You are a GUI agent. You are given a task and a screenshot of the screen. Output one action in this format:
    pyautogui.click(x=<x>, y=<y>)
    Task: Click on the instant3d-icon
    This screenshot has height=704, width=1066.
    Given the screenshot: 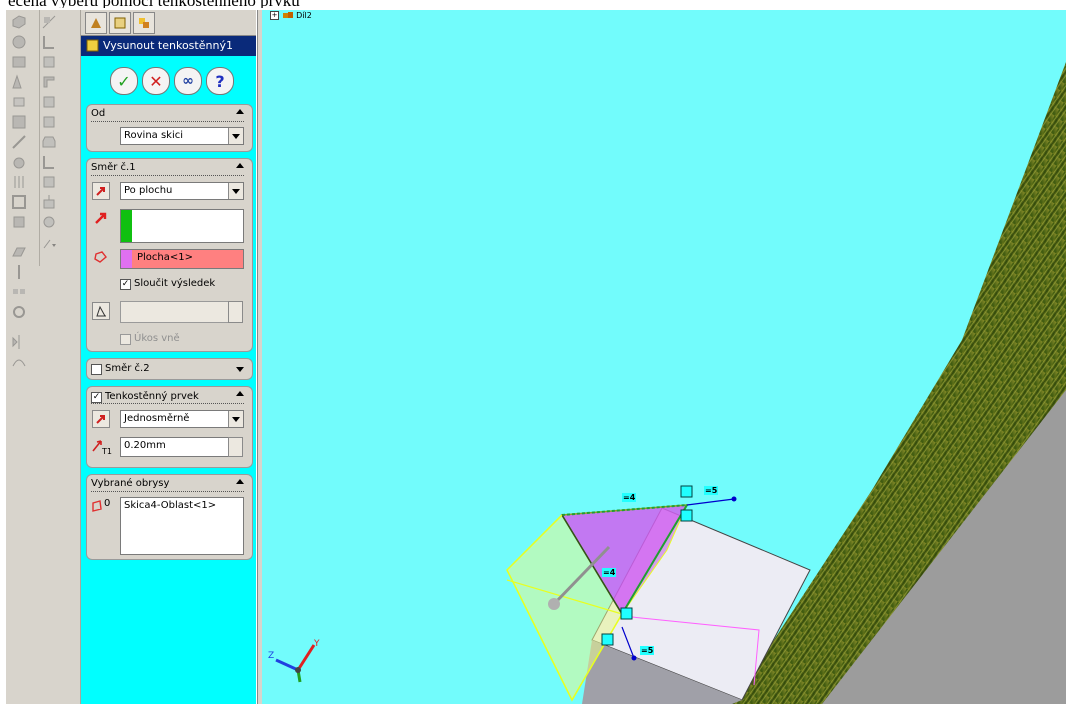 What is the action you would take?
    pyautogui.click(x=49, y=222)
    